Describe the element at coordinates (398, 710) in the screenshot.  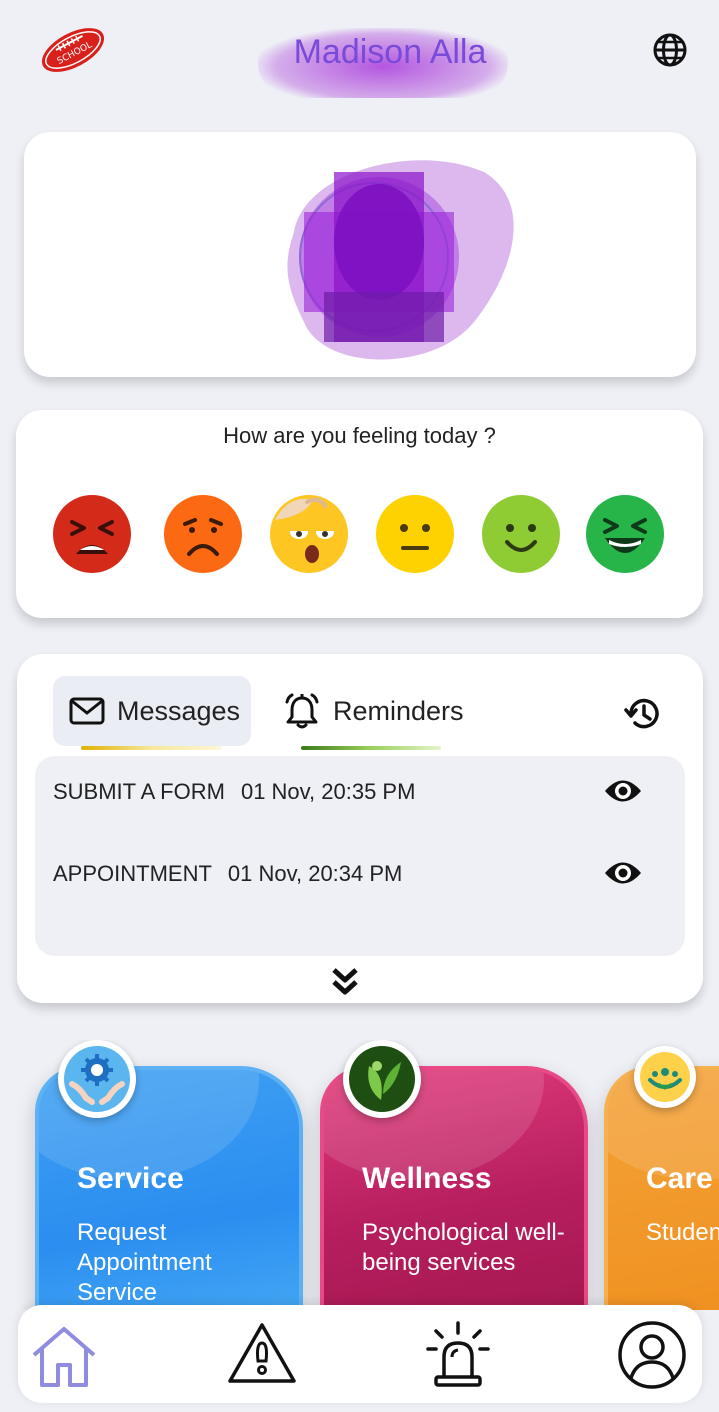
I see `tab-reminders-label: Reminders` at that location.